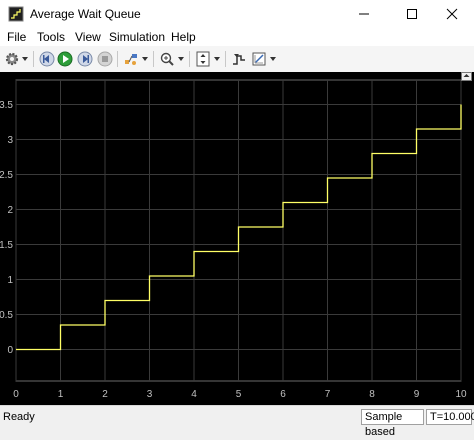 The width and height of the screenshot is (474, 440). I want to click on settings-button, so click(12, 59).